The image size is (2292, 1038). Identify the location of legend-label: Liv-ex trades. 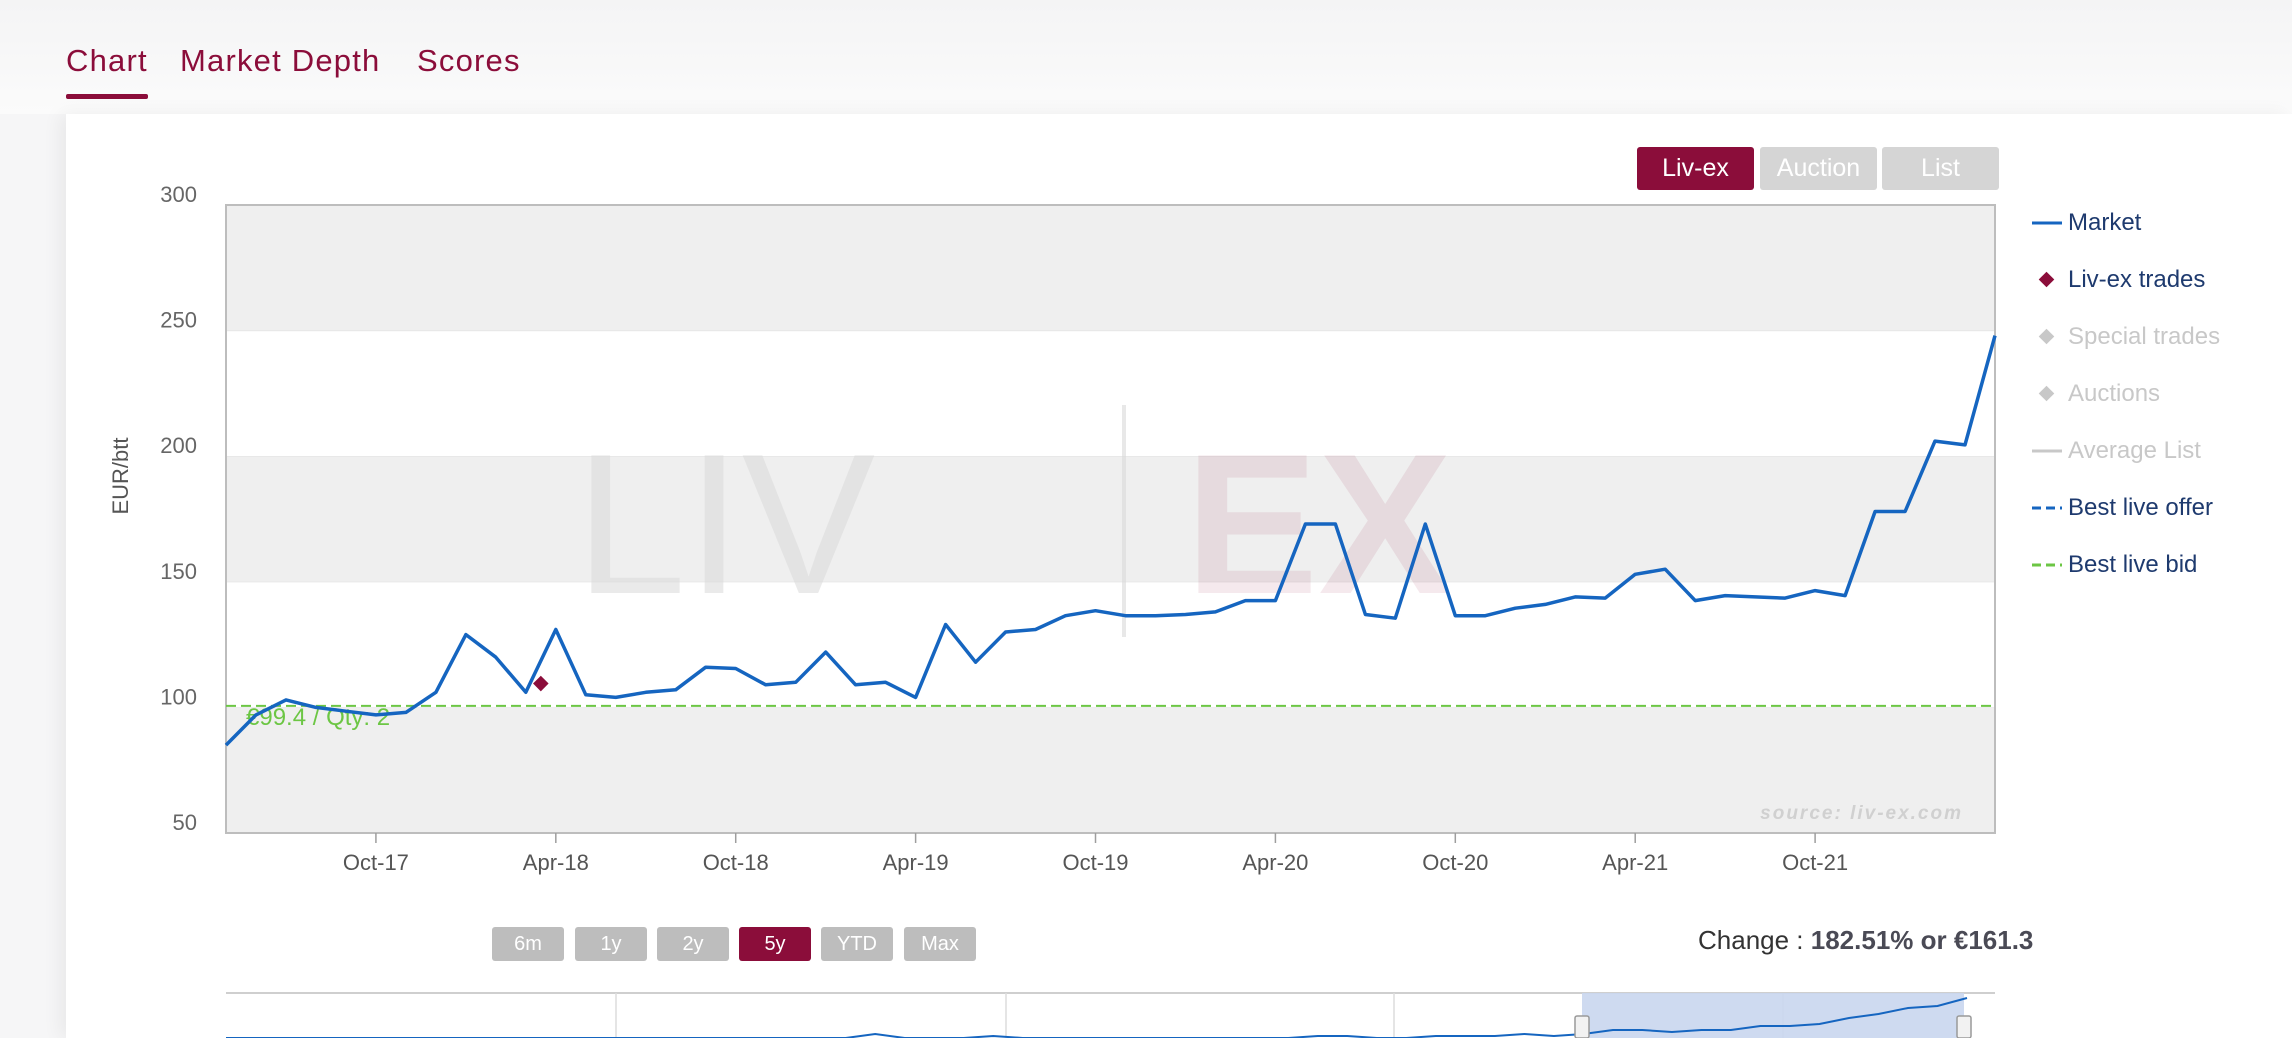
(2137, 279).